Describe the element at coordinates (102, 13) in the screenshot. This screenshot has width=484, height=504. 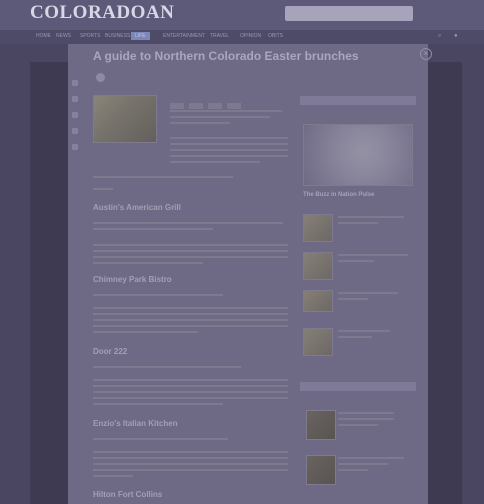
I see `site-logo: COLORADOAN` at that location.